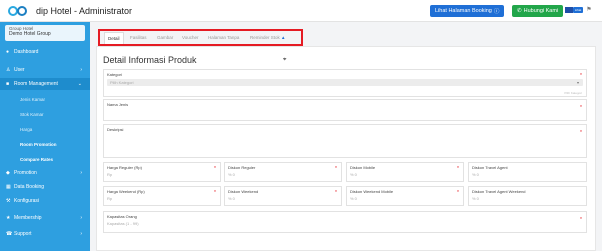 This screenshot has height=251, width=602. Describe the element at coordinates (162, 172) in the screenshot. I see `harga-reguler-field: Harga Reguler (Rp) Rp *` at that location.